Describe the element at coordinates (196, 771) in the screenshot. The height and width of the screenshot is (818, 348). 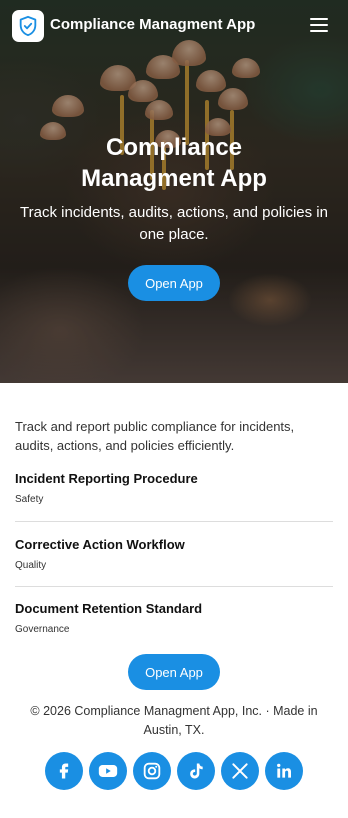
I see `tiktok-icon` at that location.